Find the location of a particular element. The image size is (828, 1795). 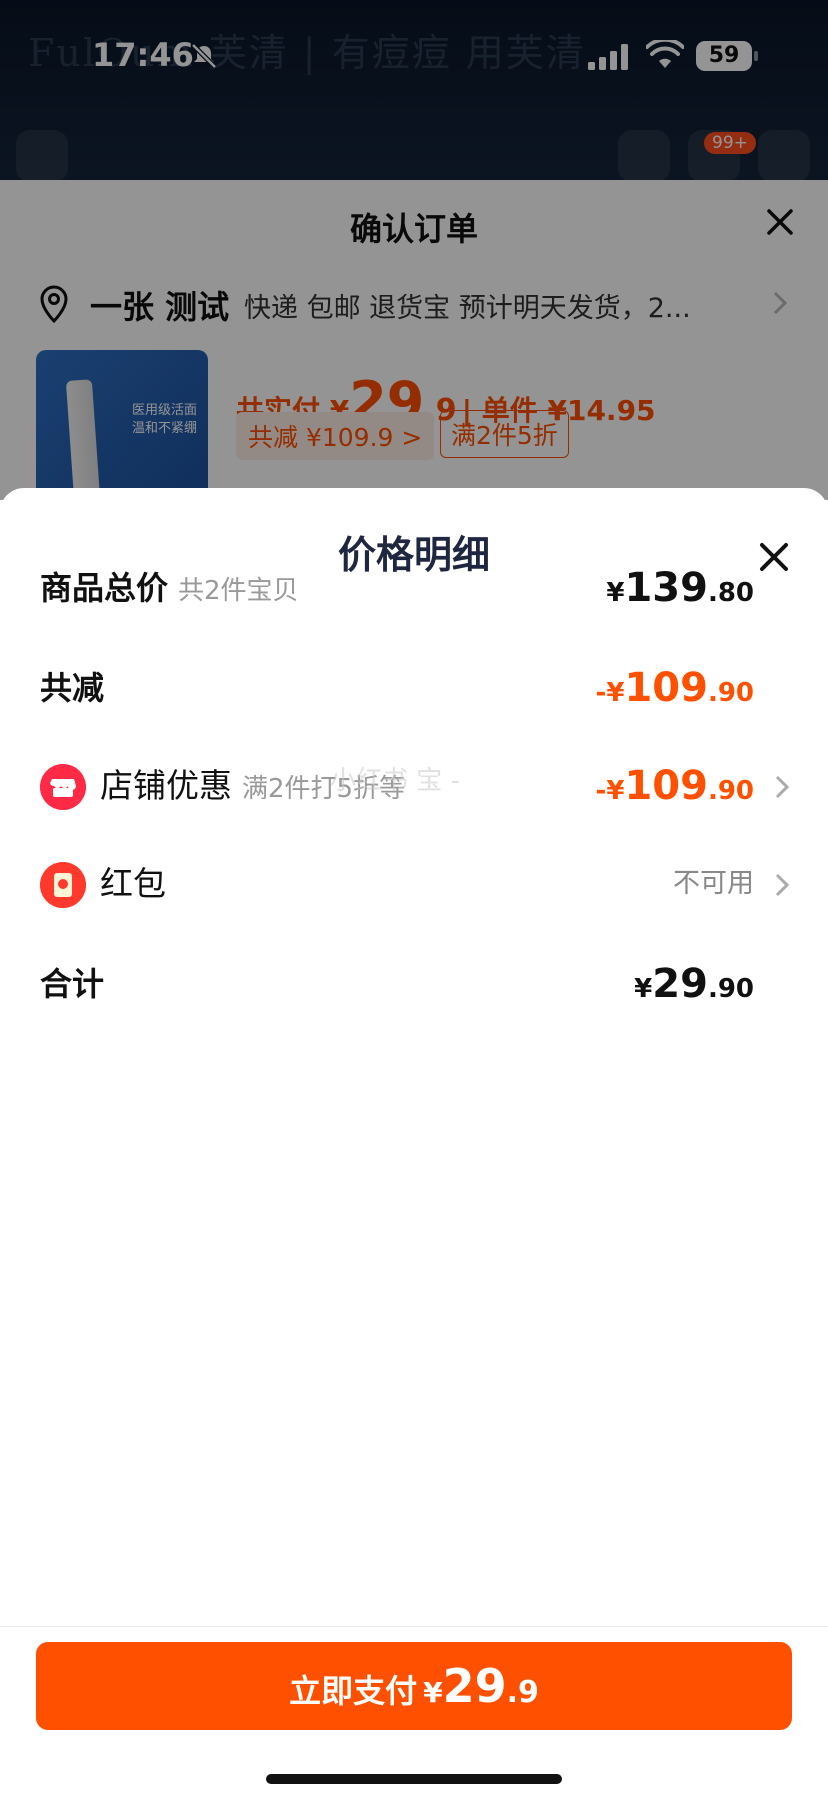

sum-amount: ¥29.90 is located at coordinates (694, 984).